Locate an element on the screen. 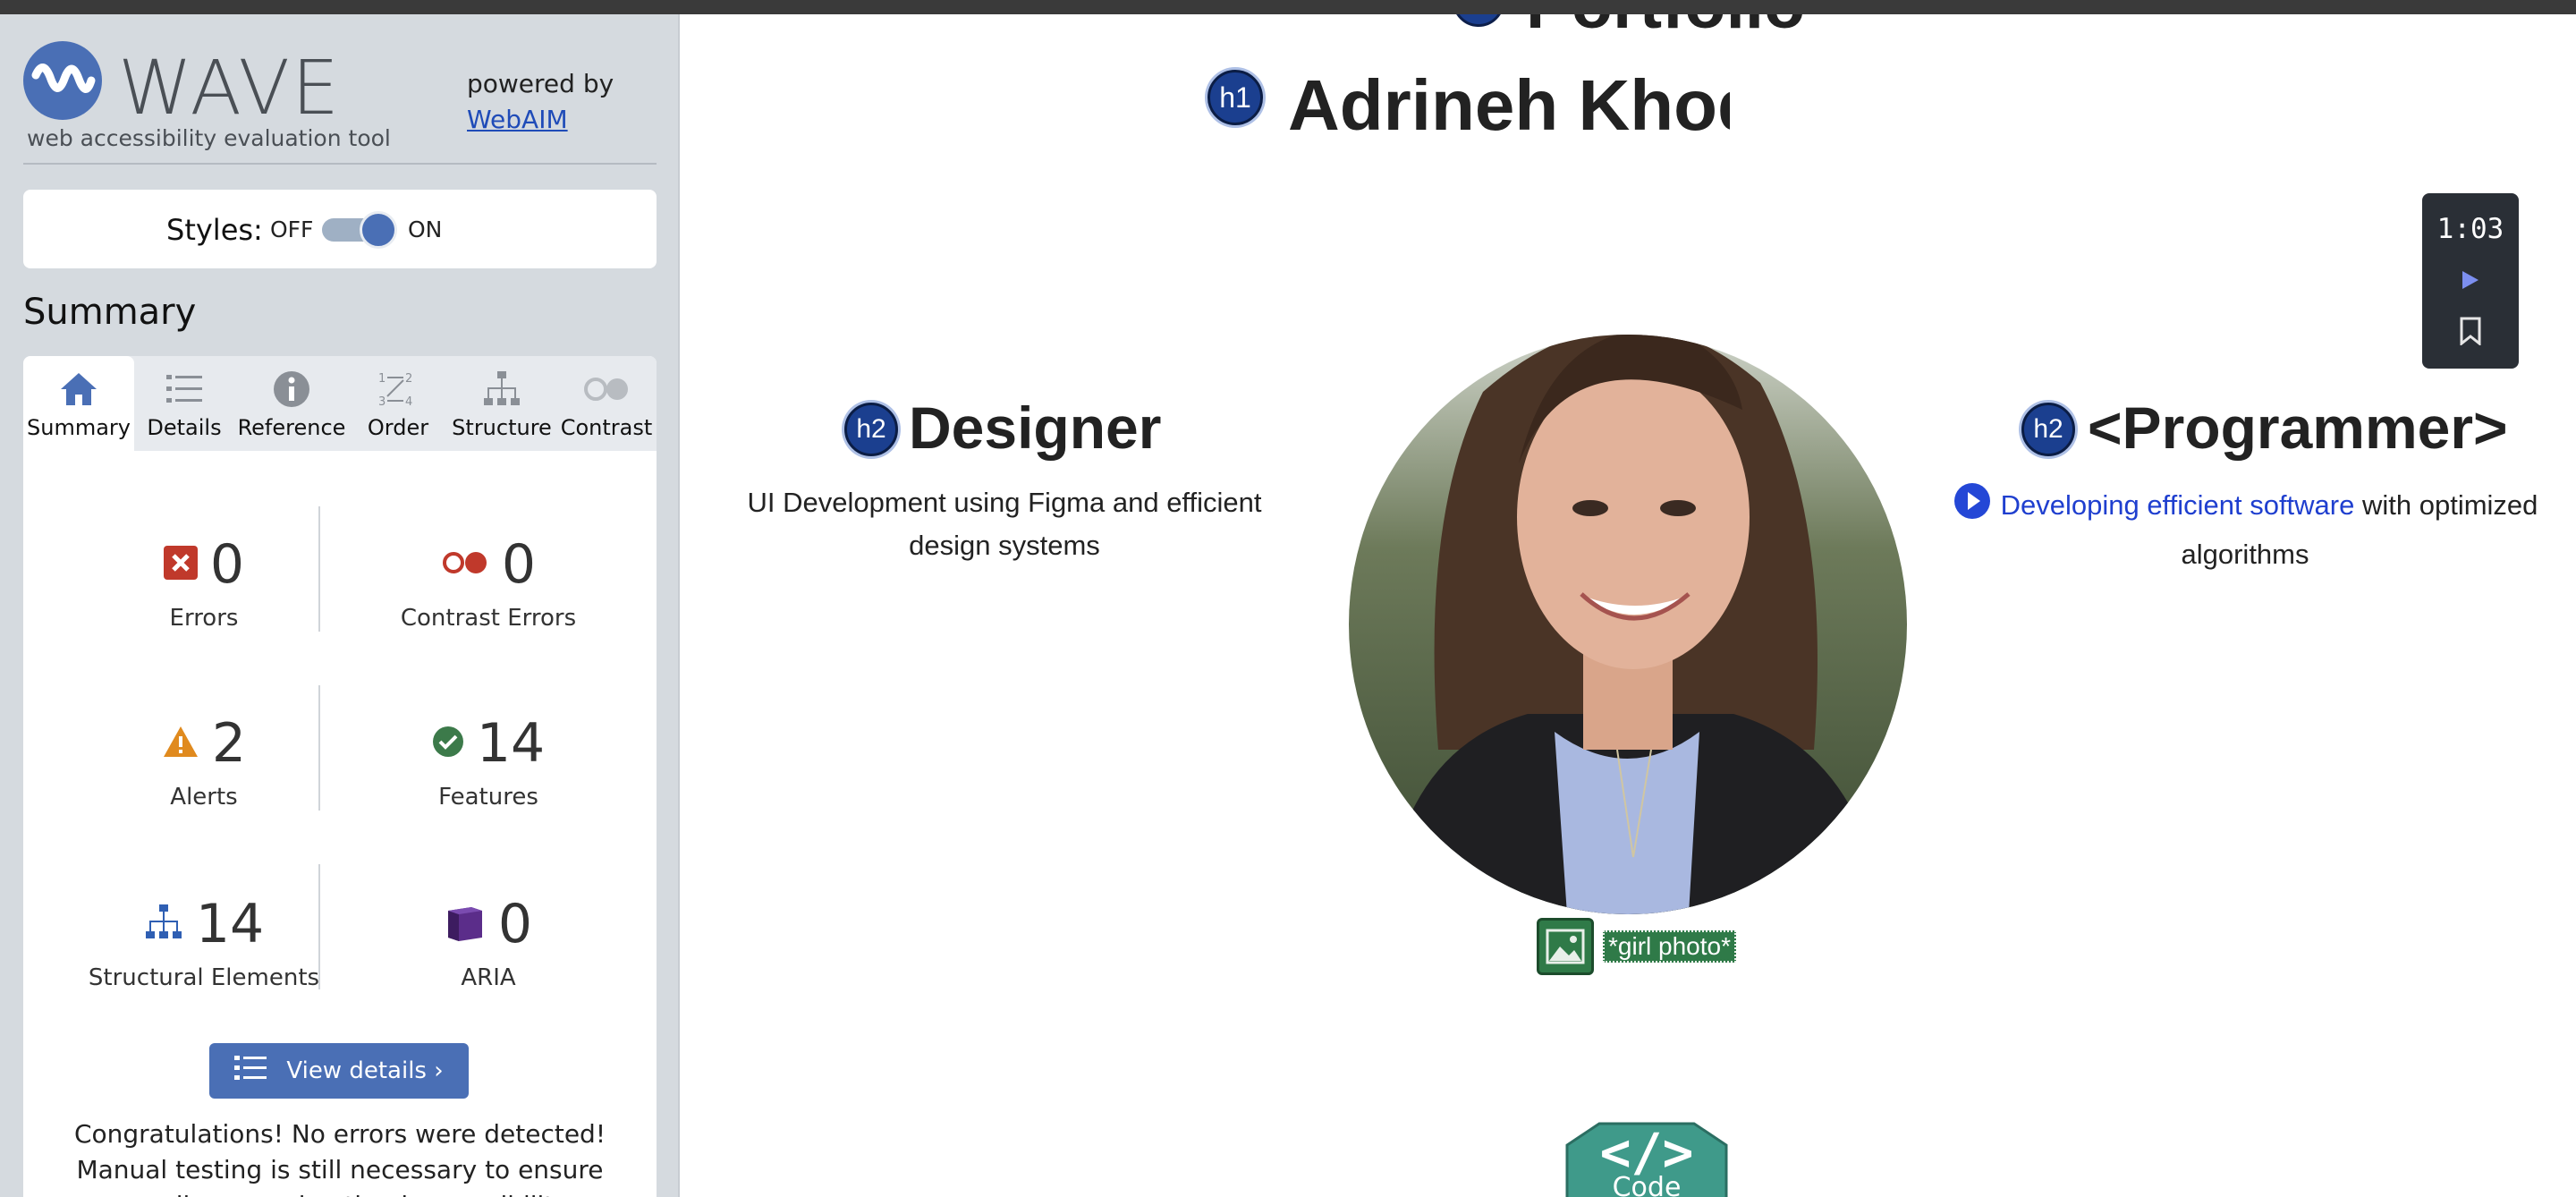 This screenshot has height=1197, width=2576. features-count: 14 is located at coordinates (511, 744).